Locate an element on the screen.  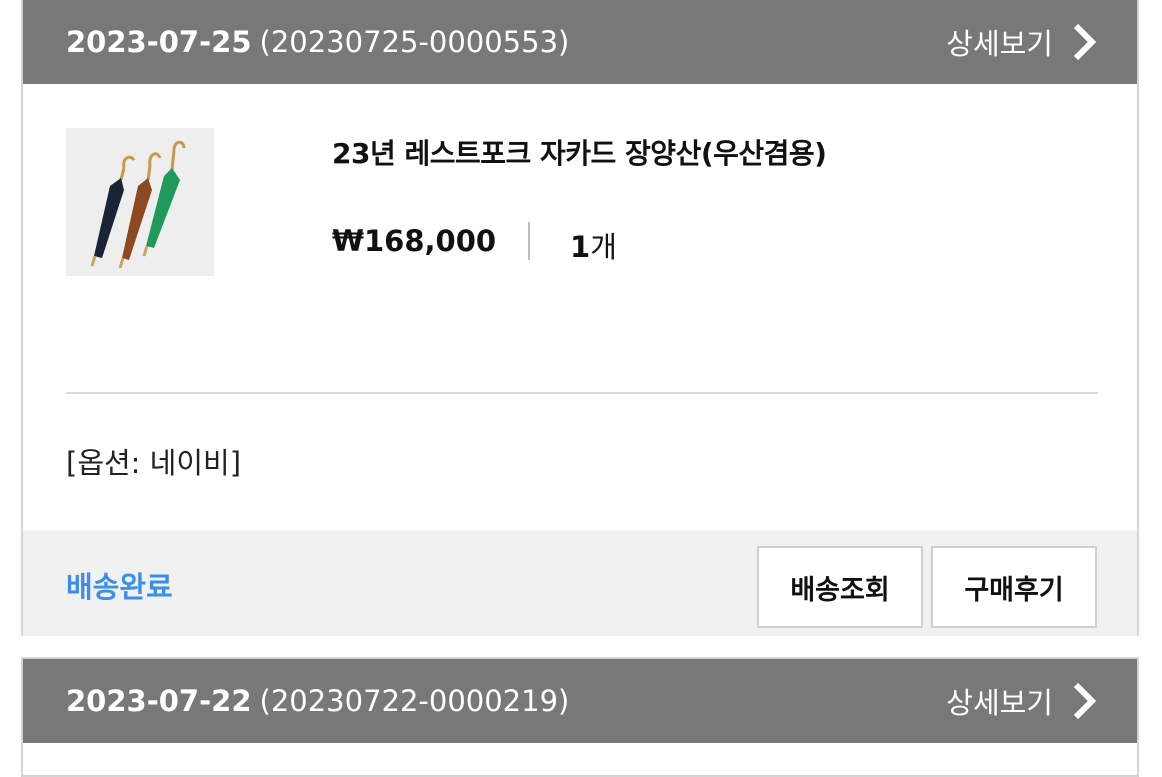
order-number: (20230722-0000219) is located at coordinates (414, 701).